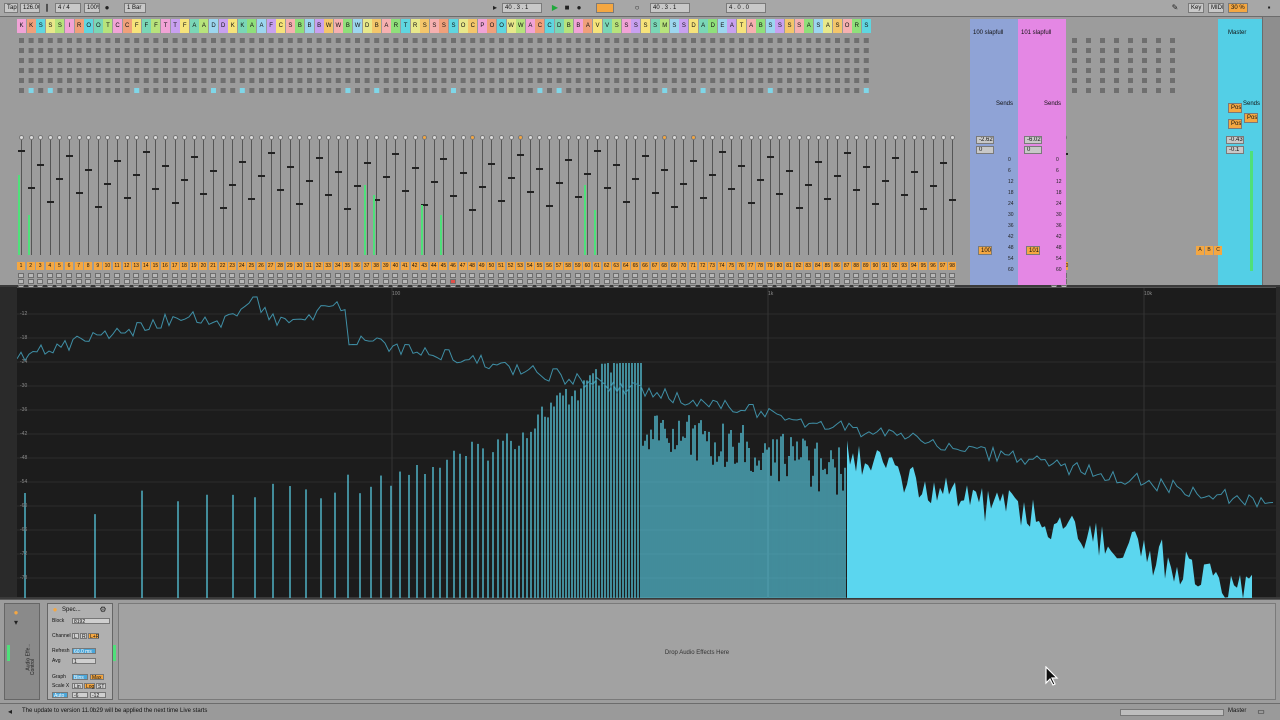  What do you see at coordinates (83, 636) in the screenshot?
I see `channel-r-button: R` at bounding box center [83, 636].